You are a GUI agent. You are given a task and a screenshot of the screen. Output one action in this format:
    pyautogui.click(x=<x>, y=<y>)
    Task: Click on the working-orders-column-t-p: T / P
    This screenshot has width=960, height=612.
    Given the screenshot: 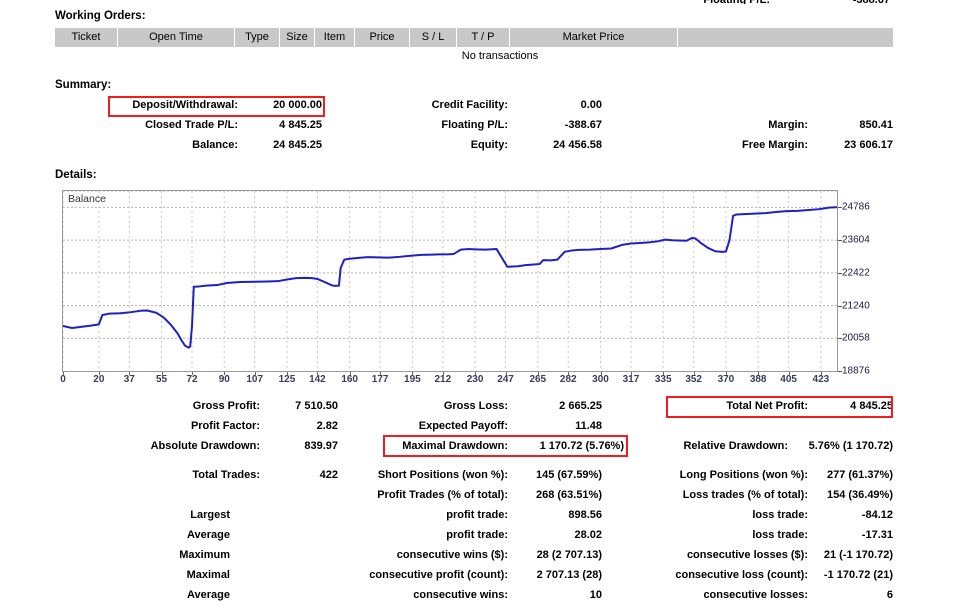 What is the action you would take?
    pyautogui.click(x=483, y=37)
    